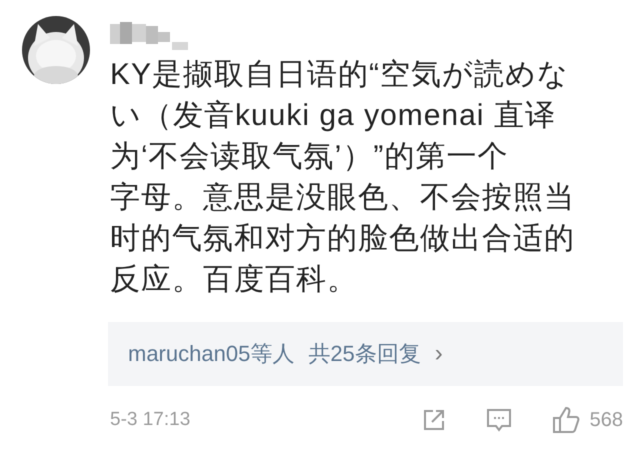 The image size is (640, 451). What do you see at coordinates (151, 420) in the screenshot?
I see `comment-time: 5-3 17:13` at bounding box center [151, 420].